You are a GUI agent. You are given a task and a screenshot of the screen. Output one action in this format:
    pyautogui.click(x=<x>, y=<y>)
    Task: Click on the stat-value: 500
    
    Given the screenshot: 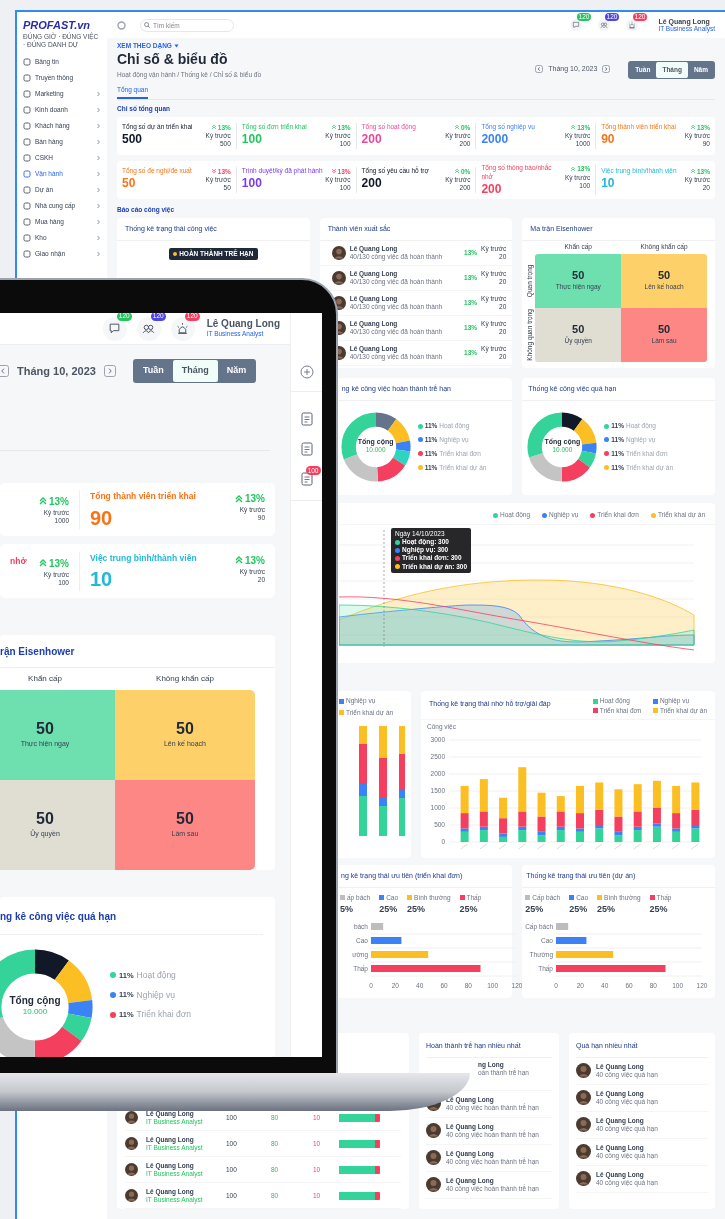 What is the action you would take?
    pyautogui.click(x=133, y=138)
    